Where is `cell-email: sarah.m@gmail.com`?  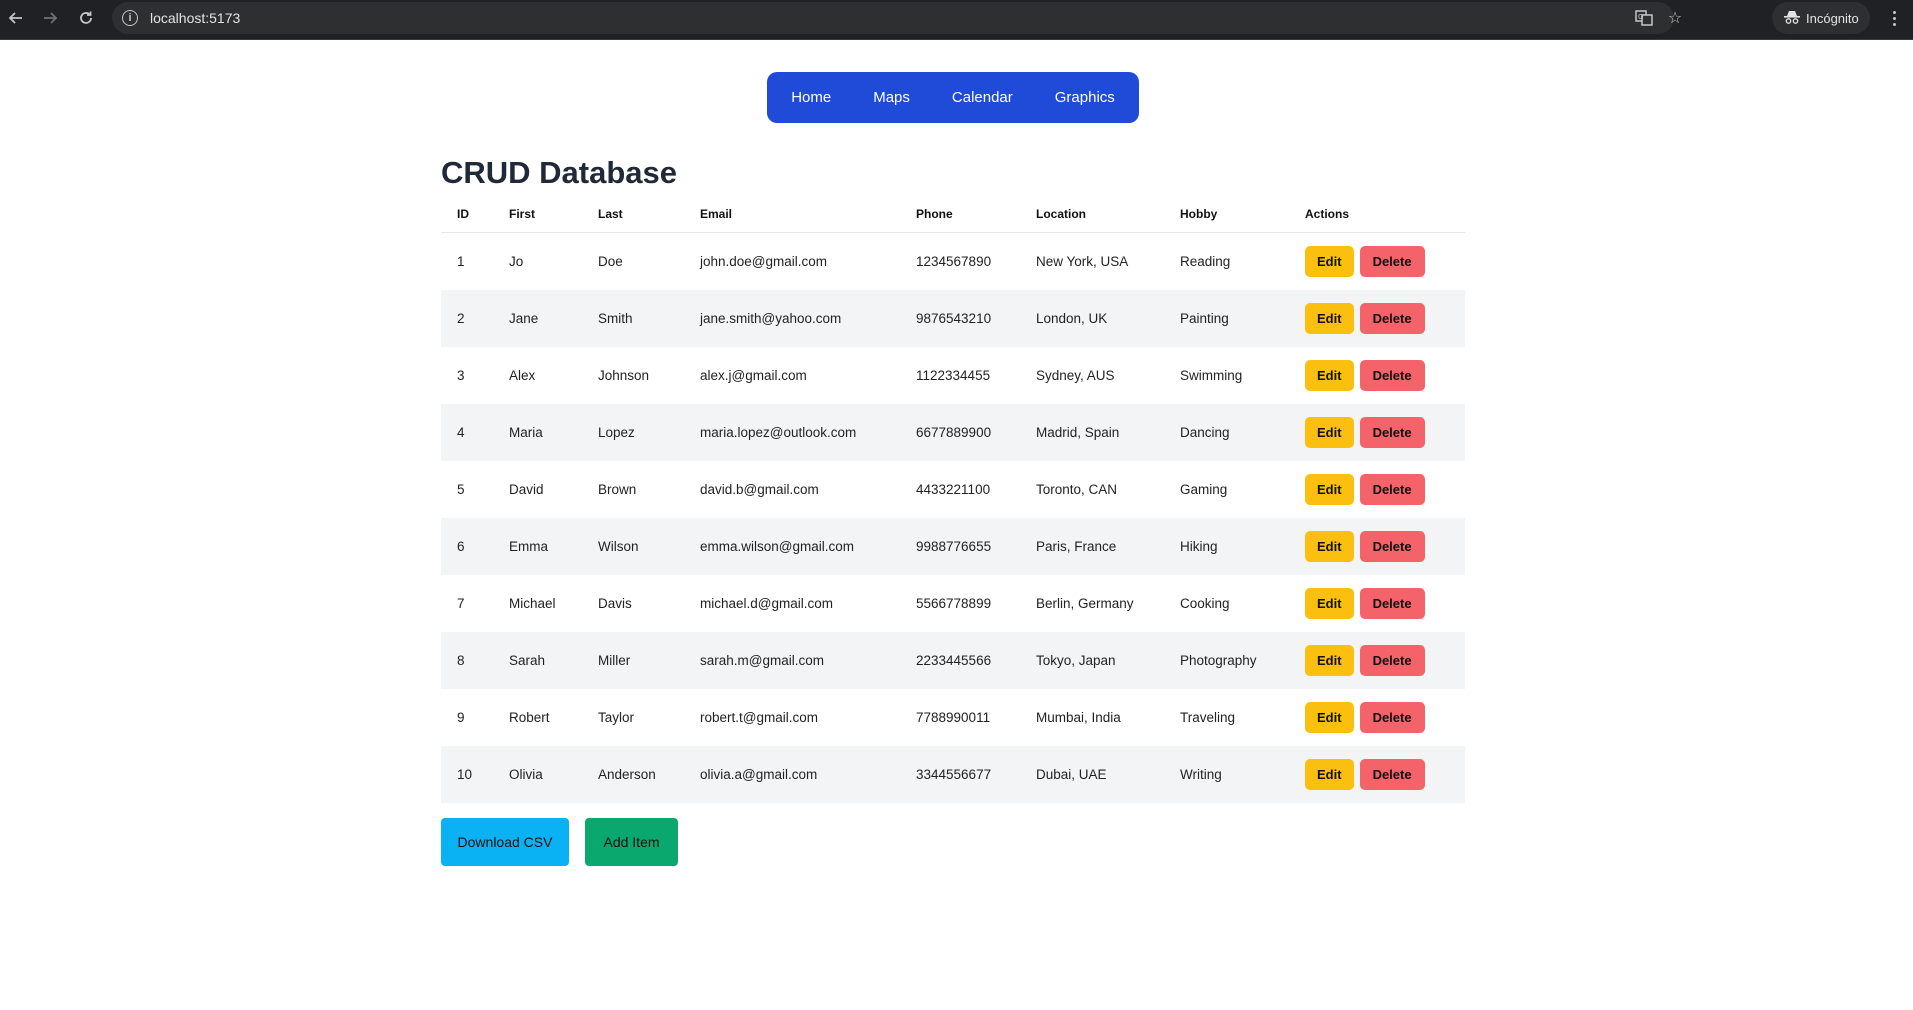 cell-email: sarah.m@gmail.com is located at coordinates (808, 660).